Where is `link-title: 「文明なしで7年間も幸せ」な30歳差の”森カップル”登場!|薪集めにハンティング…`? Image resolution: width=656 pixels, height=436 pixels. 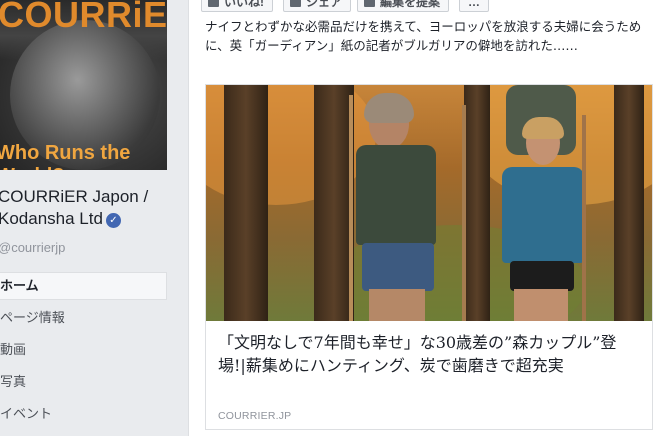 link-title: 「文明なしで7年間も幸せ」な30歳差の”森カップル”登場!|薪集めにハンティング… is located at coordinates (431, 354).